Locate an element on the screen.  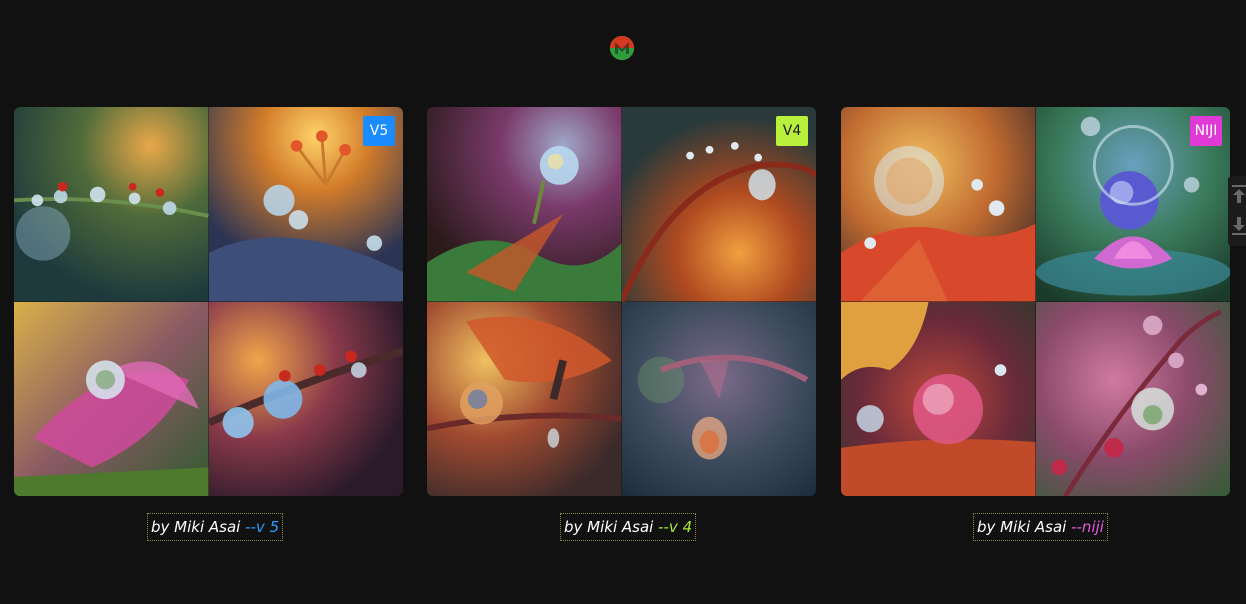
midjourney-logo-icon is located at coordinates (622, 48).